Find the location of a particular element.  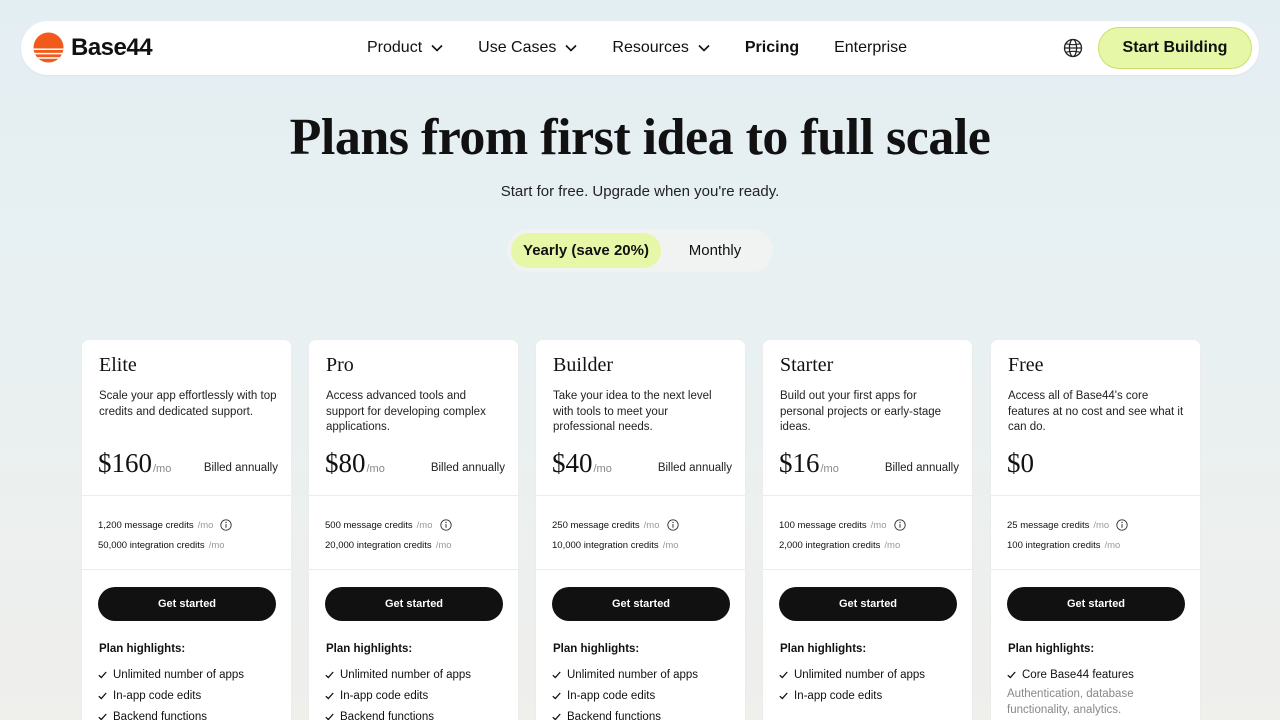

start-building-button: Start Building is located at coordinates (1175, 48).